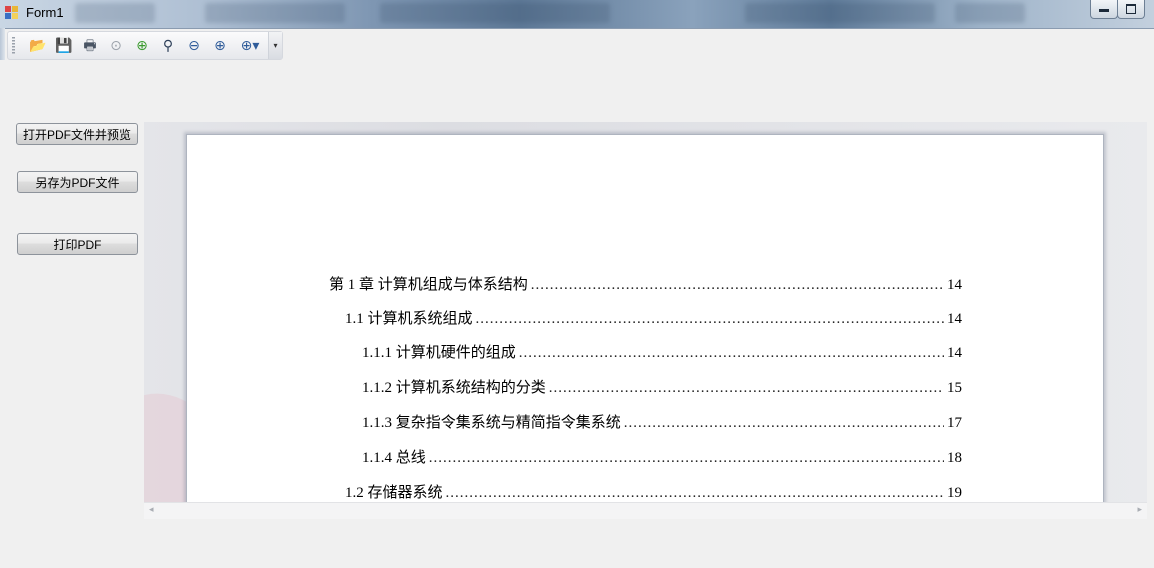 This screenshot has height=568, width=1154. I want to click on find-binoculars-button: ⚲, so click(168, 45).